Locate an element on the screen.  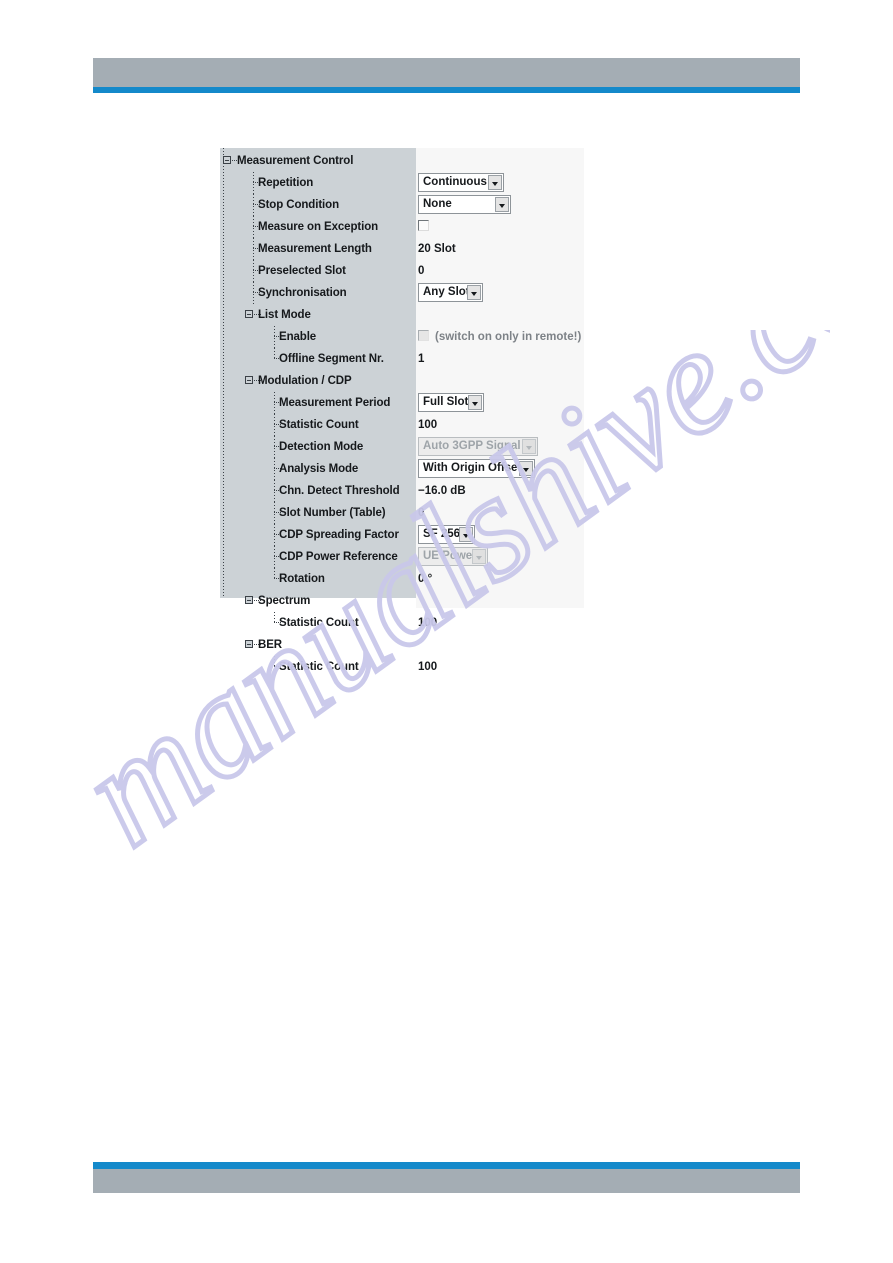
tree-item-label: Preselected Slot is located at coordinates (302, 271).